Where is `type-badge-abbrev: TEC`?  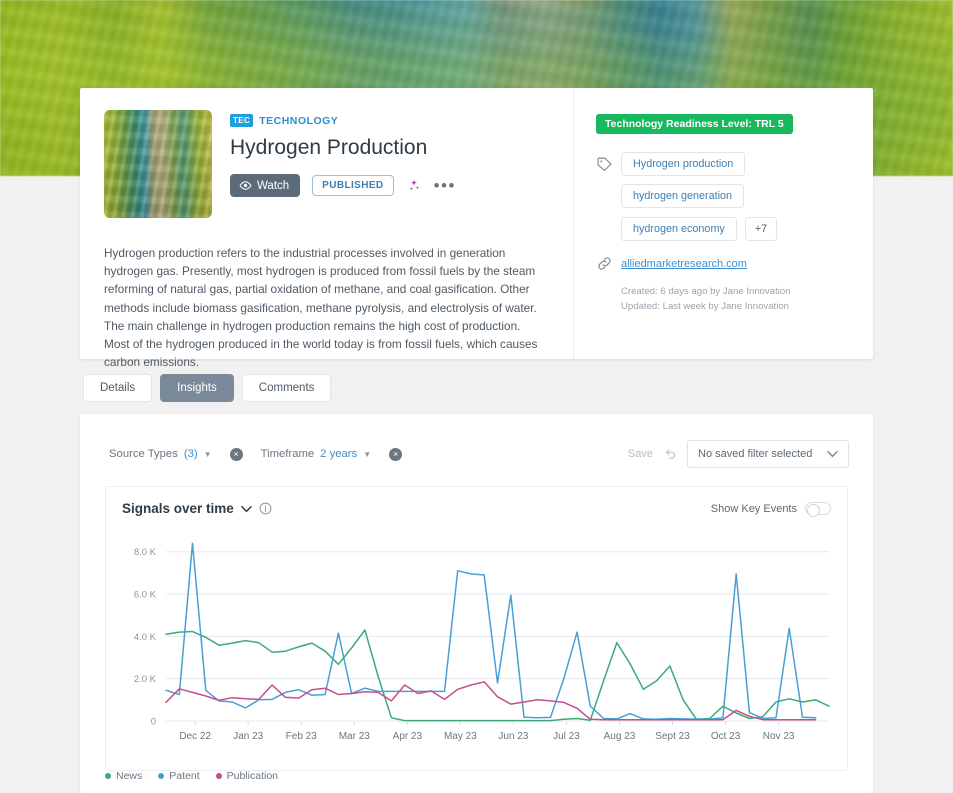
type-badge-abbrev: TEC is located at coordinates (242, 120).